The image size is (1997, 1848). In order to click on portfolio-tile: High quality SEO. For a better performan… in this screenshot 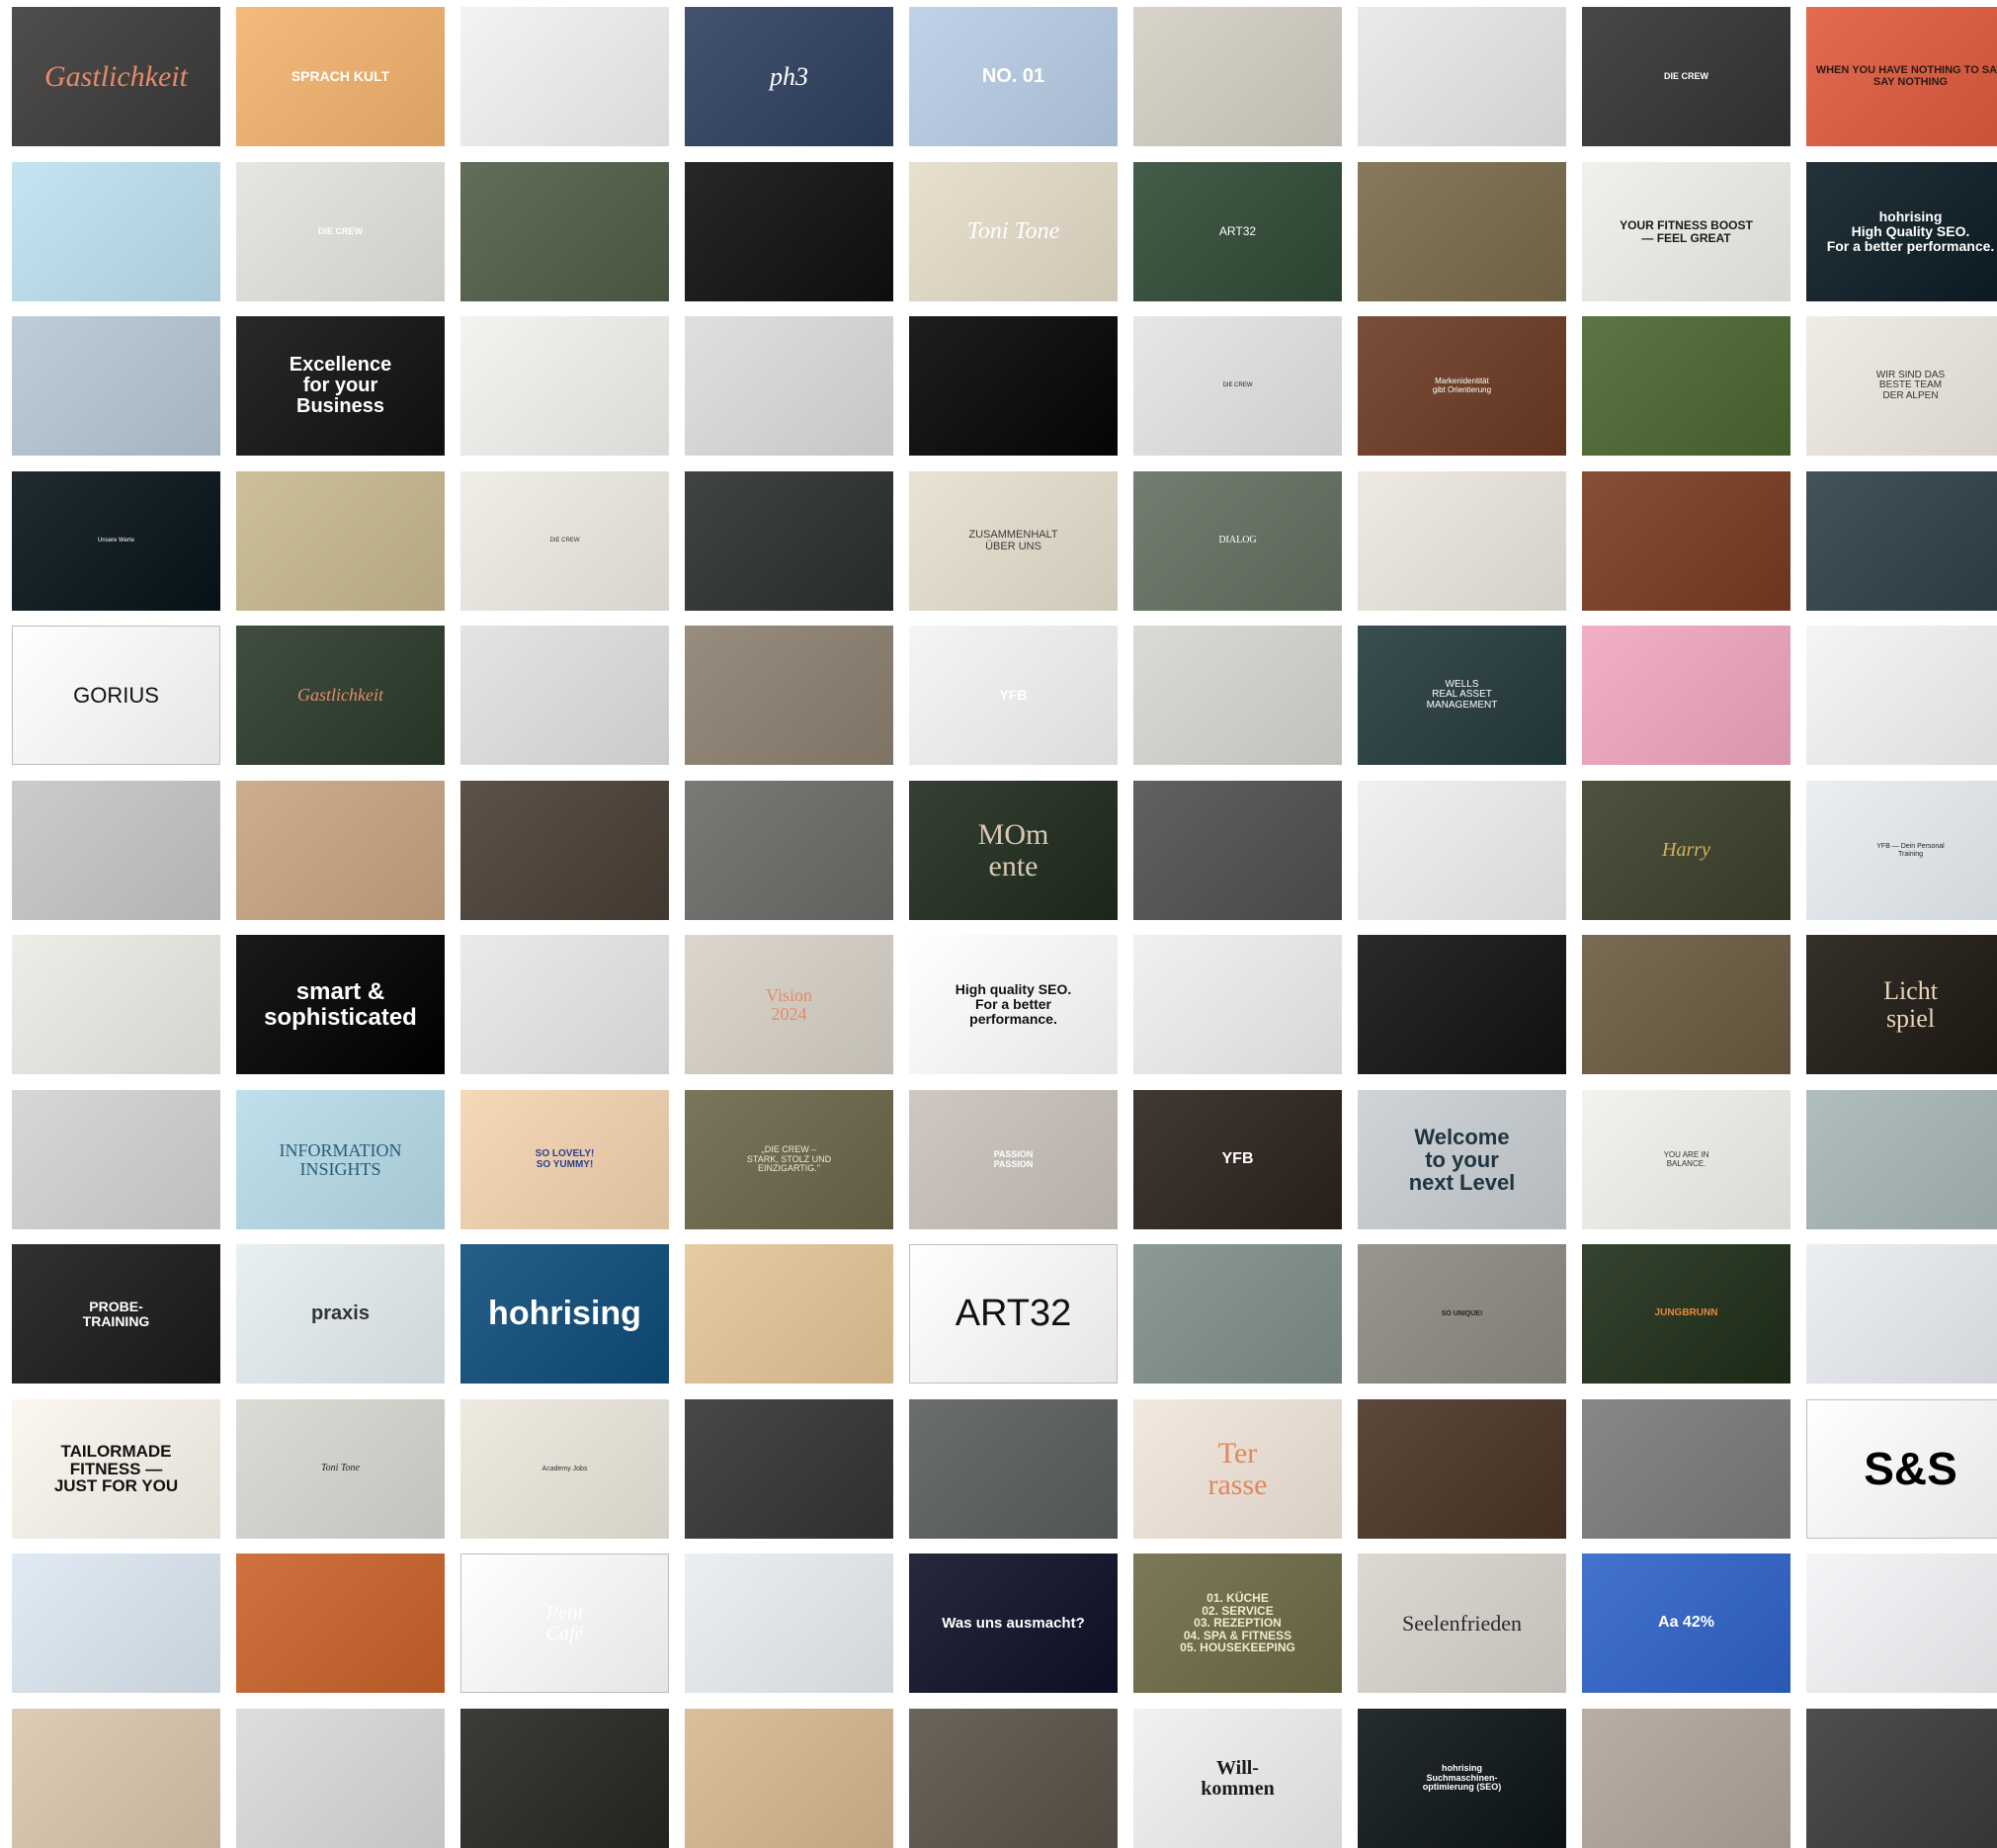, I will do `click(1013, 1004)`.